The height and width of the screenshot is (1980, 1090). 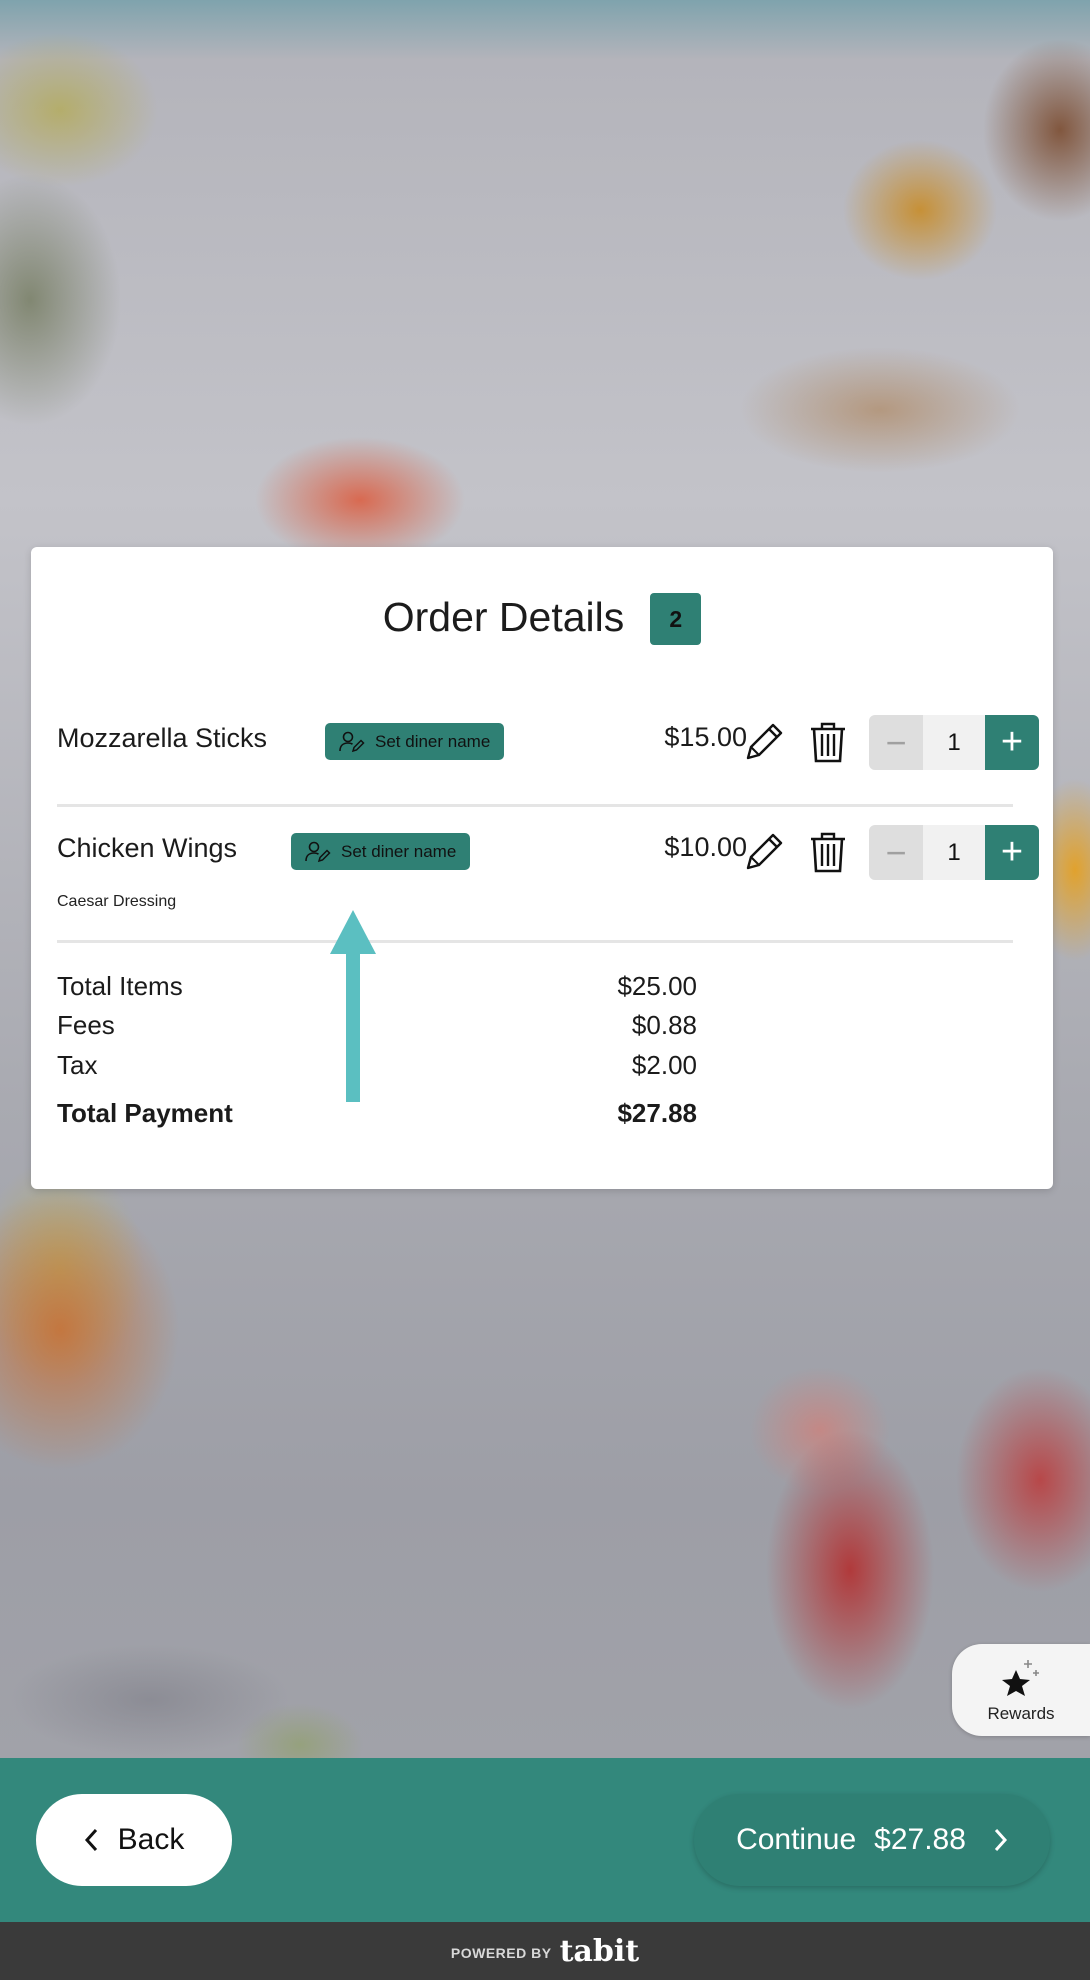 What do you see at coordinates (501, 1953) in the screenshot?
I see `powered-by-label: POWERED BY` at bounding box center [501, 1953].